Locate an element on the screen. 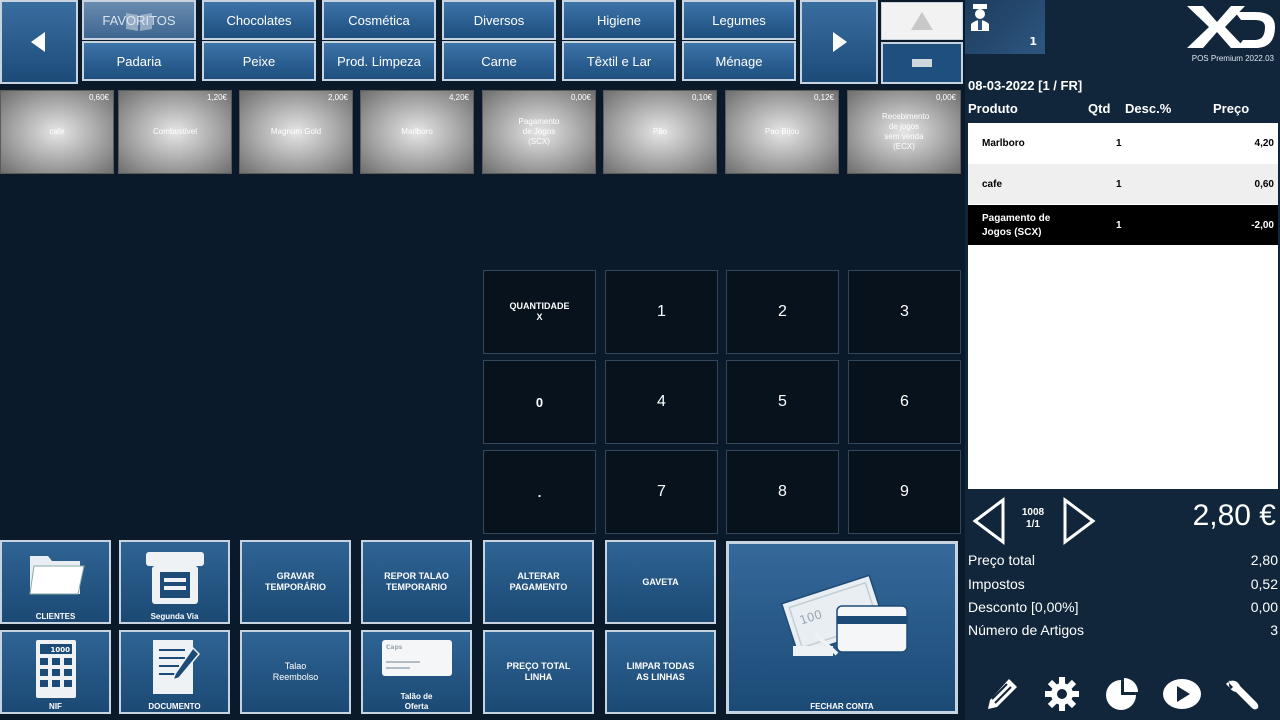 The width and height of the screenshot is (1280, 720). table-row: Marlboro 1 4,20 is located at coordinates (1123, 143).